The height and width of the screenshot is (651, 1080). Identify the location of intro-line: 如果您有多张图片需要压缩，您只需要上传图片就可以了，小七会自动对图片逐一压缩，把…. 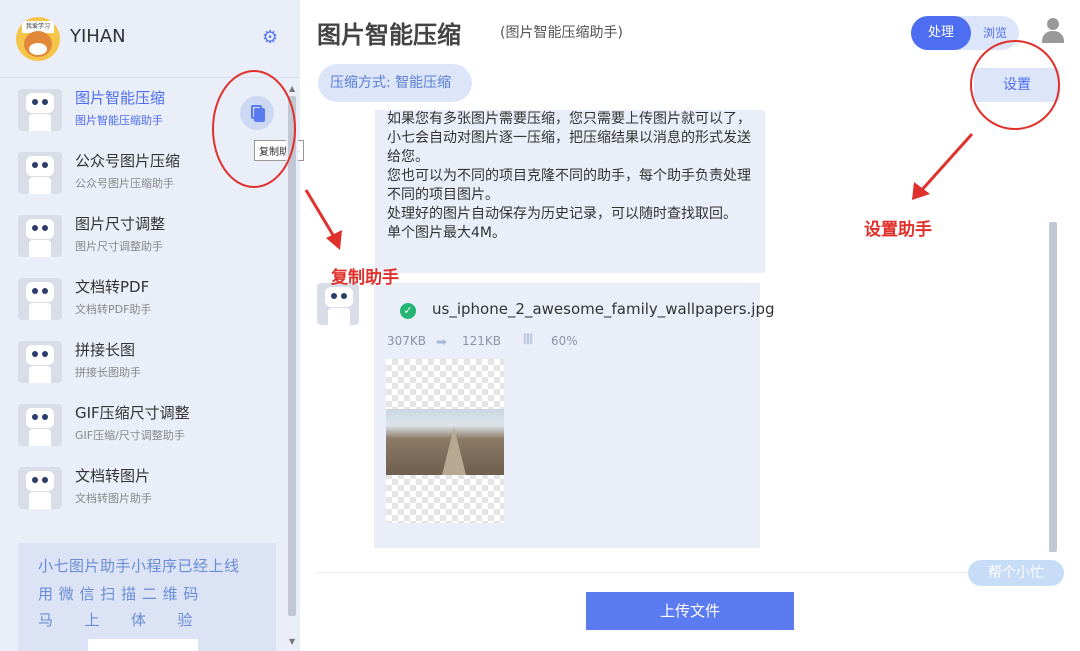
(569, 138).